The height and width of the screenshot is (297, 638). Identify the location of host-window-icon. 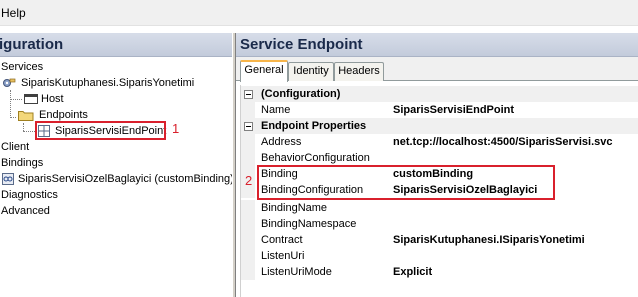
(31, 99).